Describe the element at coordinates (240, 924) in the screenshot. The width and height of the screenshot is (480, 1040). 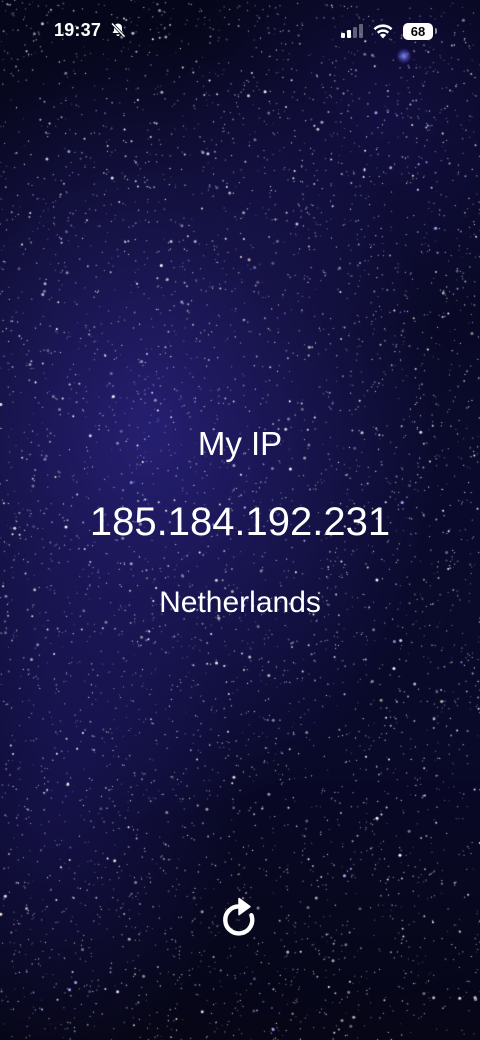
I see `refresh-icon` at that location.